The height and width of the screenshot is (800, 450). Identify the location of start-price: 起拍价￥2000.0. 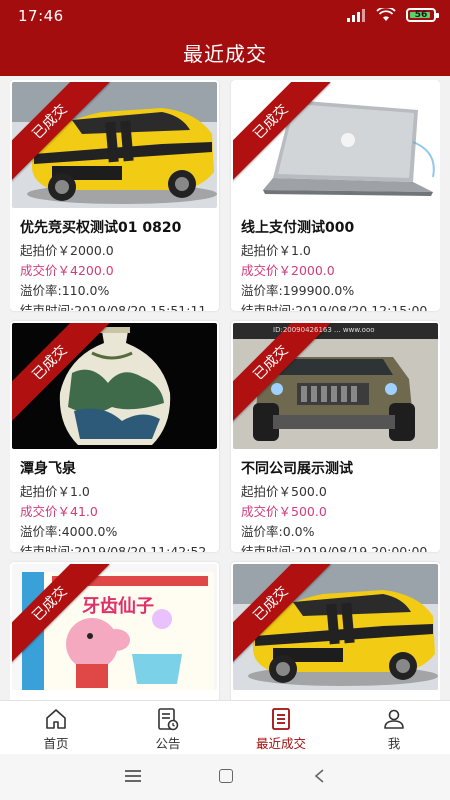
(67, 250).